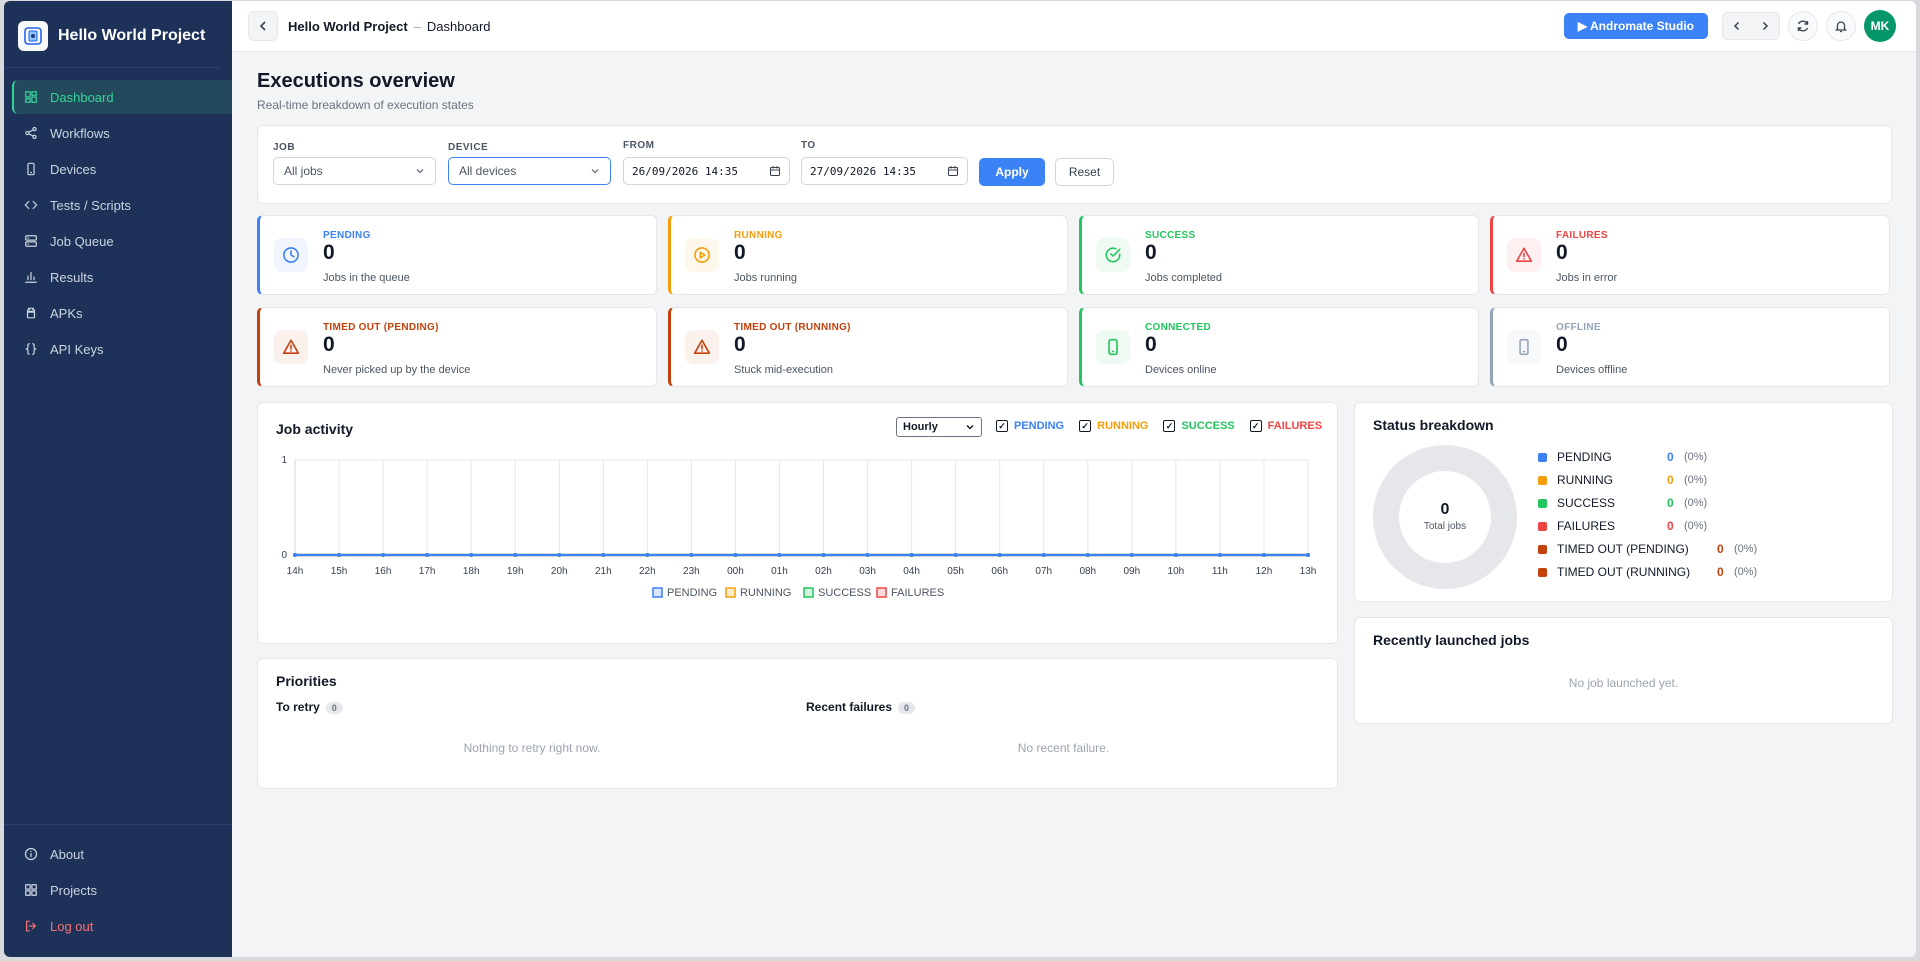 The height and width of the screenshot is (961, 1920). I want to click on legend-label-pending: PENDING, so click(692, 593).